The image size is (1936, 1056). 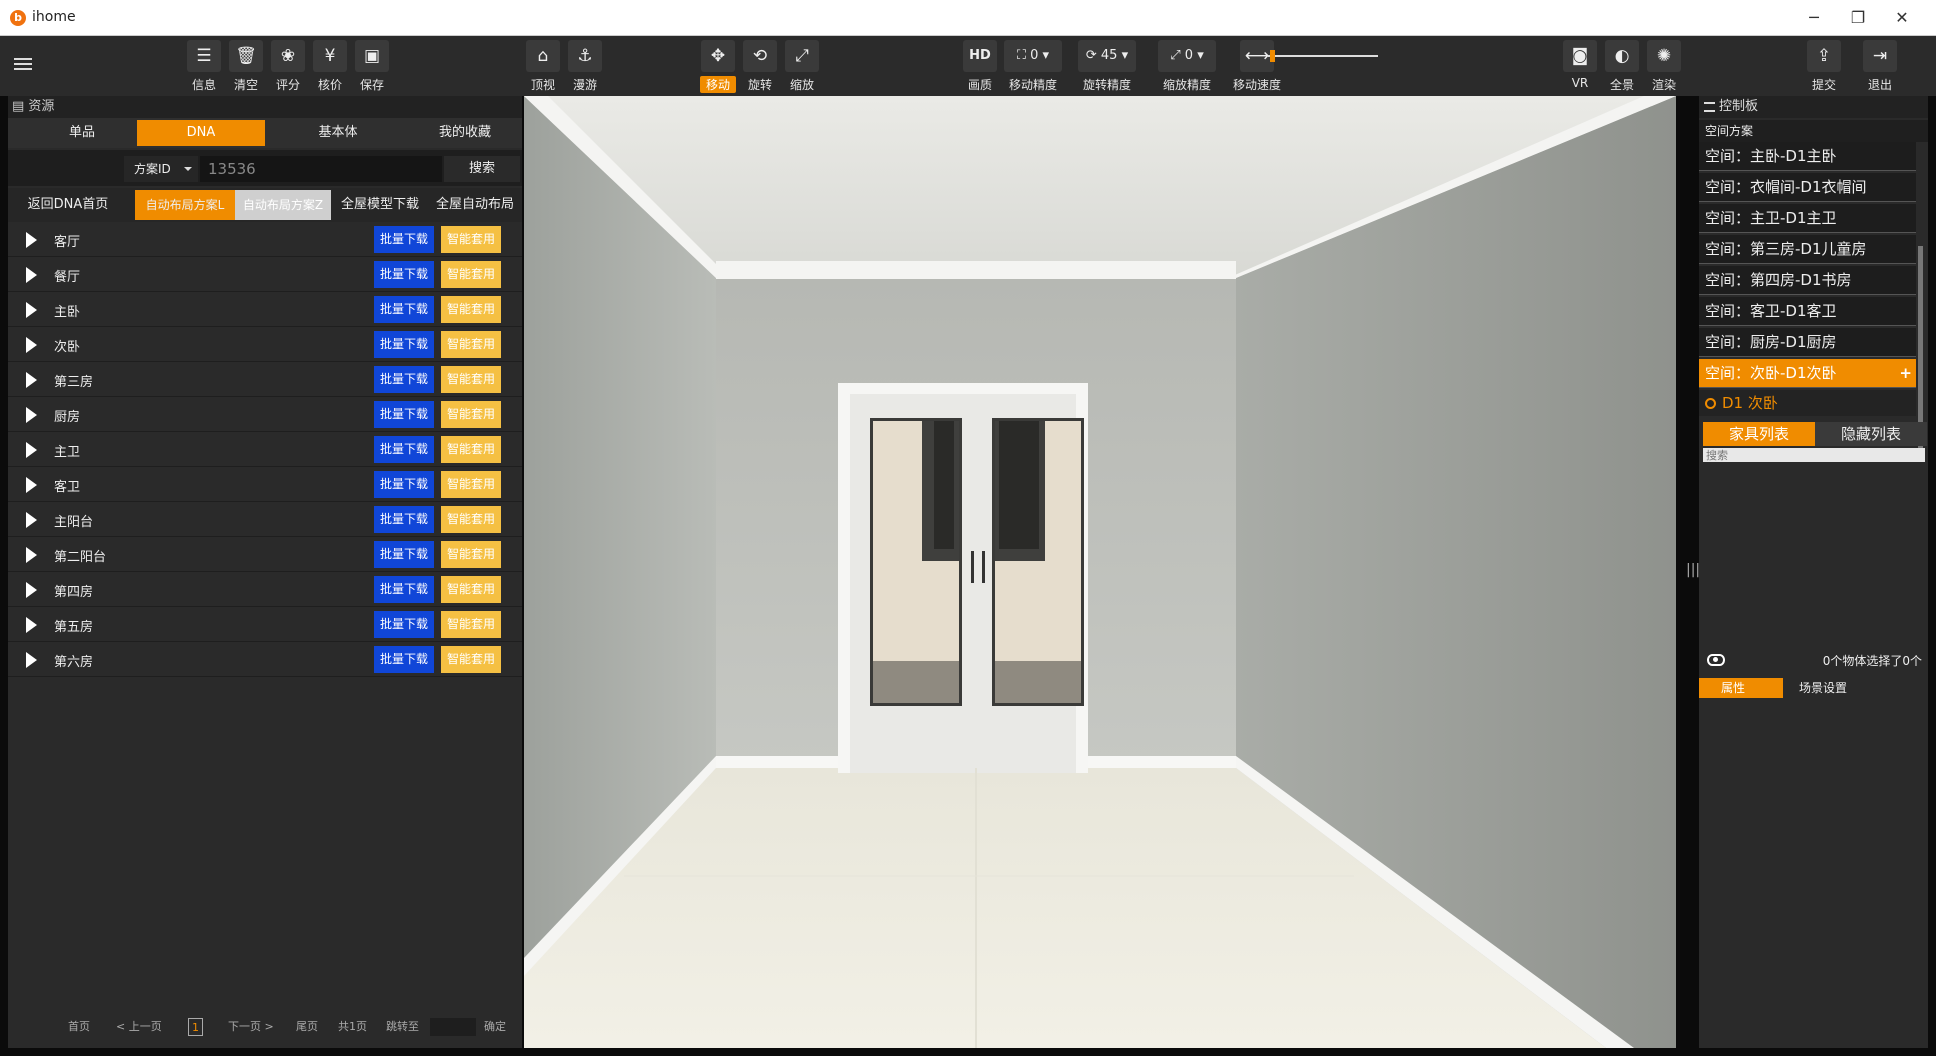 What do you see at coordinates (139, 1027) in the screenshot?
I see `prev-page-button: < 上一页` at bounding box center [139, 1027].